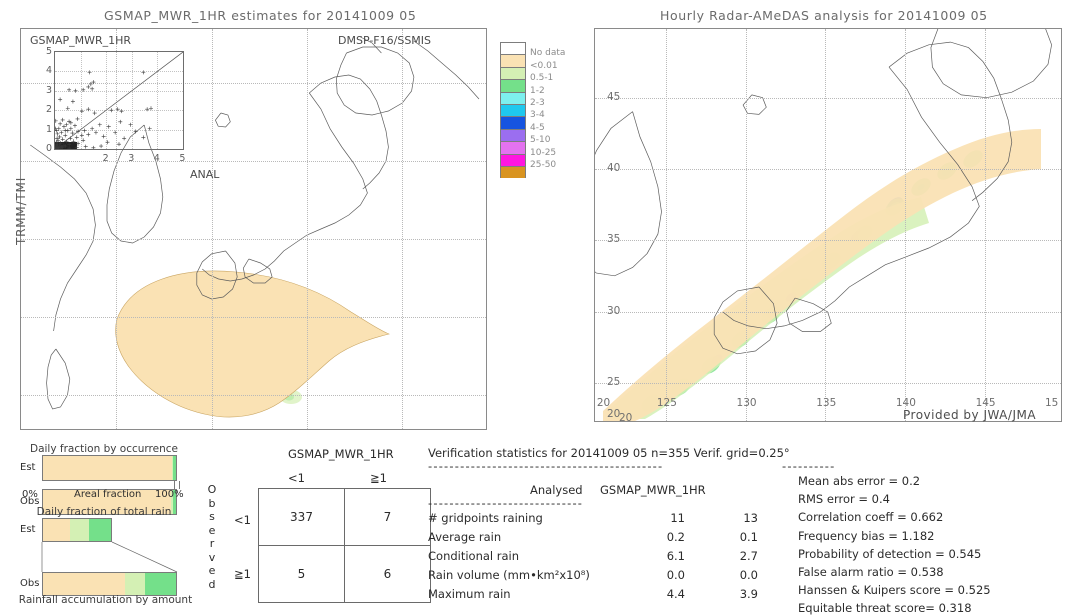 This screenshot has width=1080, height=615. I want to click on contingency-header: GSMAP_MWR_1HR, so click(341, 454).